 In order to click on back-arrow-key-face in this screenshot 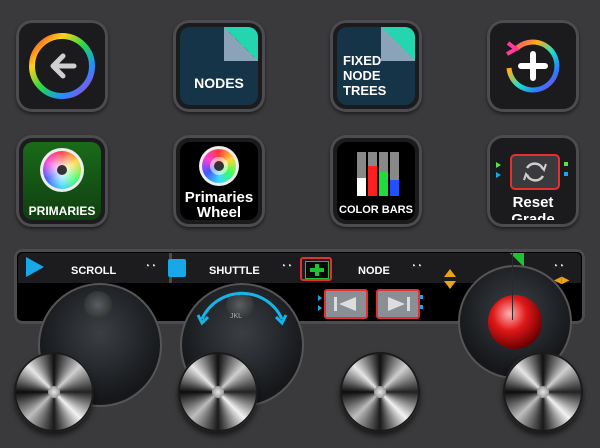, I will do `click(62, 66)`.